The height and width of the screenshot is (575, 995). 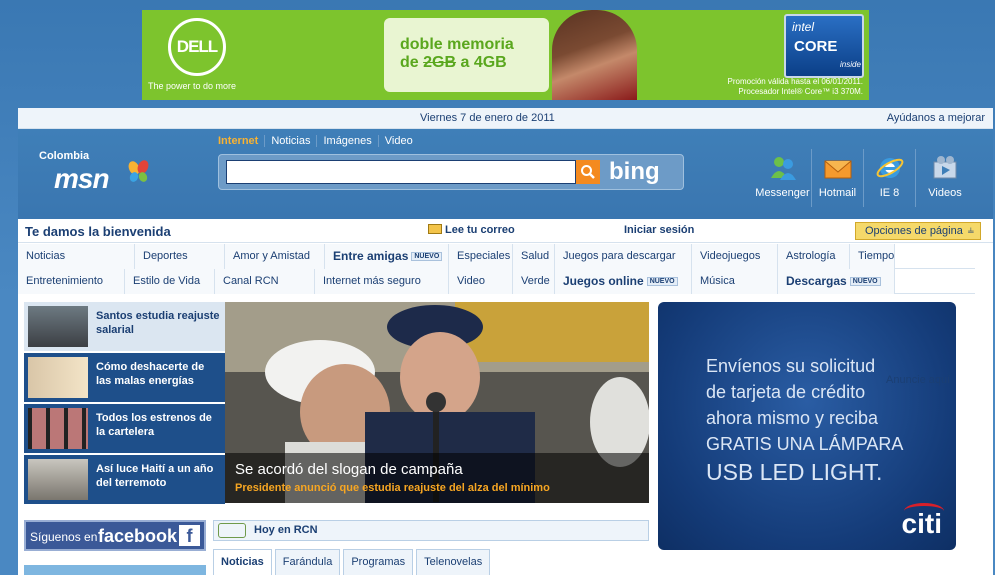 I want to click on double-chevron-down-icon: ⫨, so click(x=970, y=230).